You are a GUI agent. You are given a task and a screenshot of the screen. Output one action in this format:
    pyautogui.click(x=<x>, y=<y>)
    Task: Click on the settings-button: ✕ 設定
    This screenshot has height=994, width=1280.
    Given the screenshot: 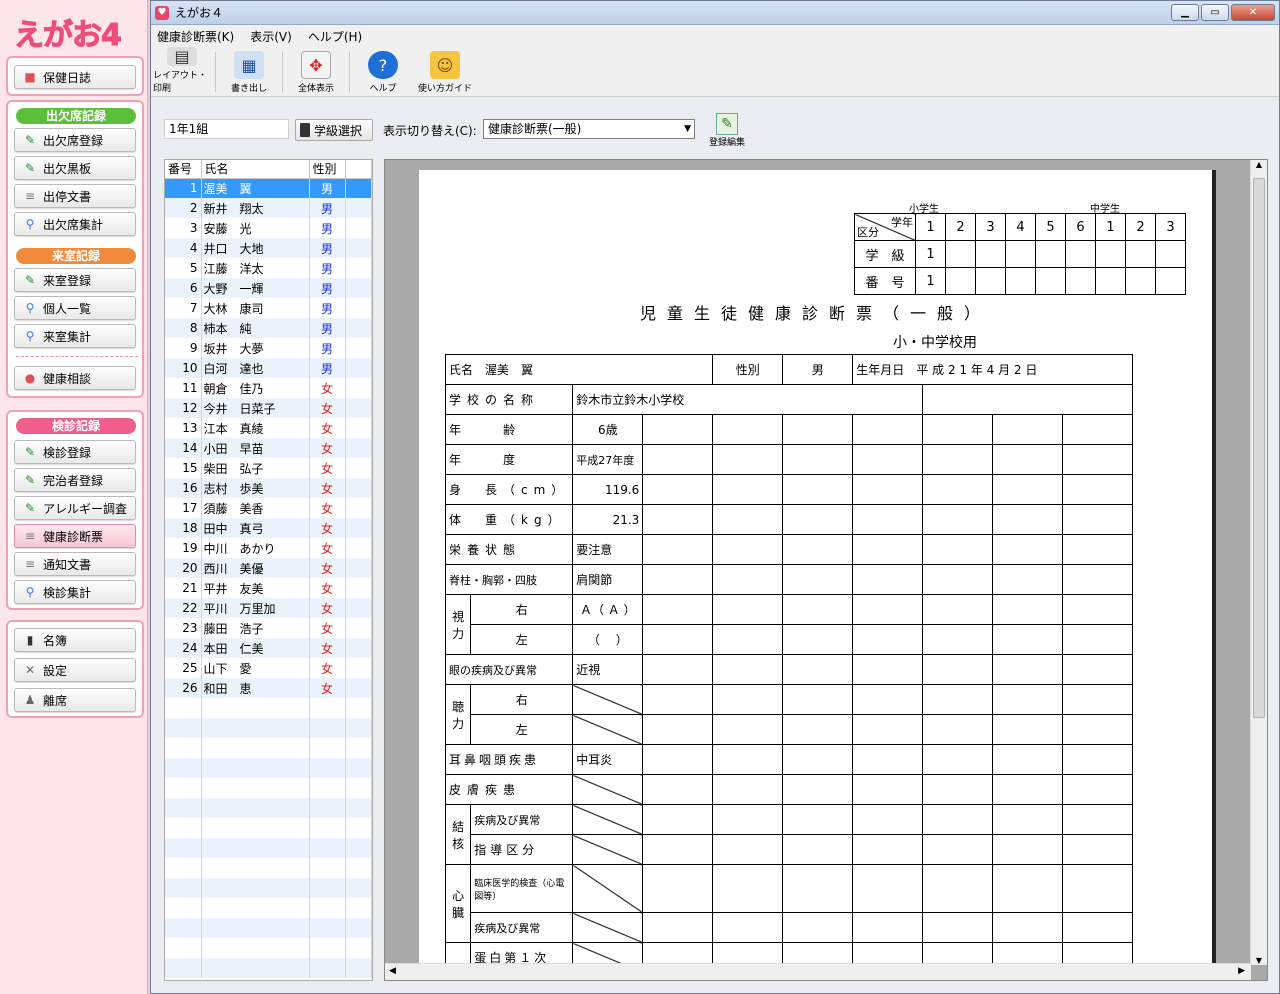 What is the action you would take?
    pyautogui.click(x=75, y=670)
    